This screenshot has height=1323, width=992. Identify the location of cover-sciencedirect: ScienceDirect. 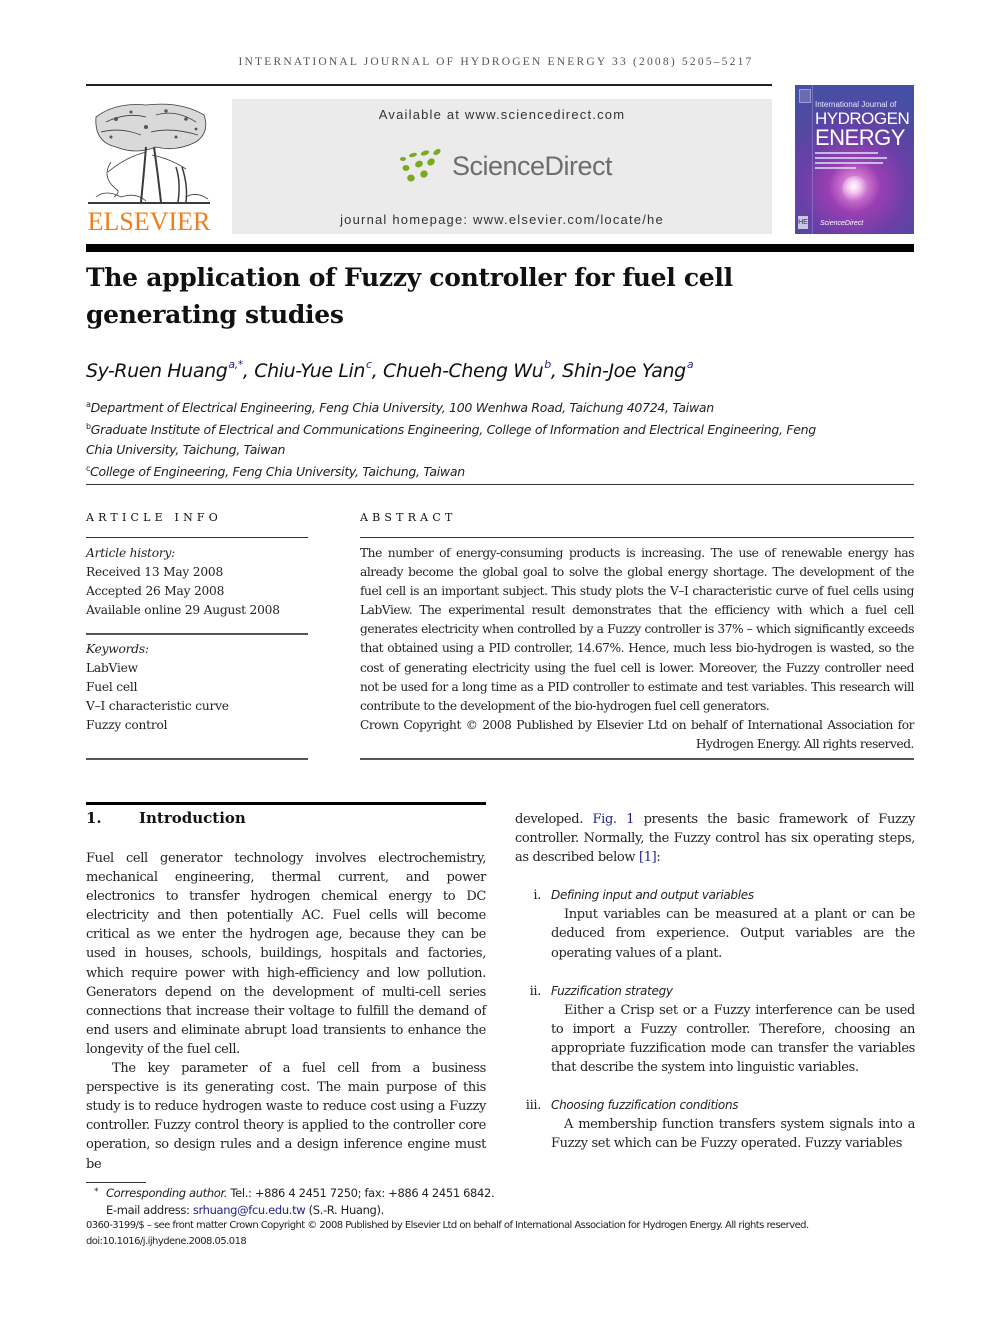
(842, 223).